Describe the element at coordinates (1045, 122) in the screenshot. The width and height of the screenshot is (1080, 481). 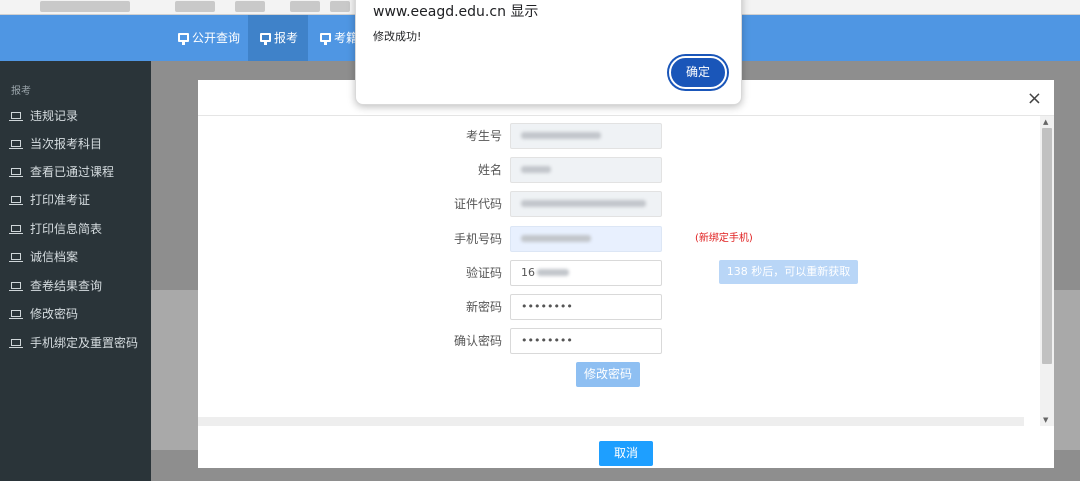
I see `scroll-up-icon: ▲` at that location.